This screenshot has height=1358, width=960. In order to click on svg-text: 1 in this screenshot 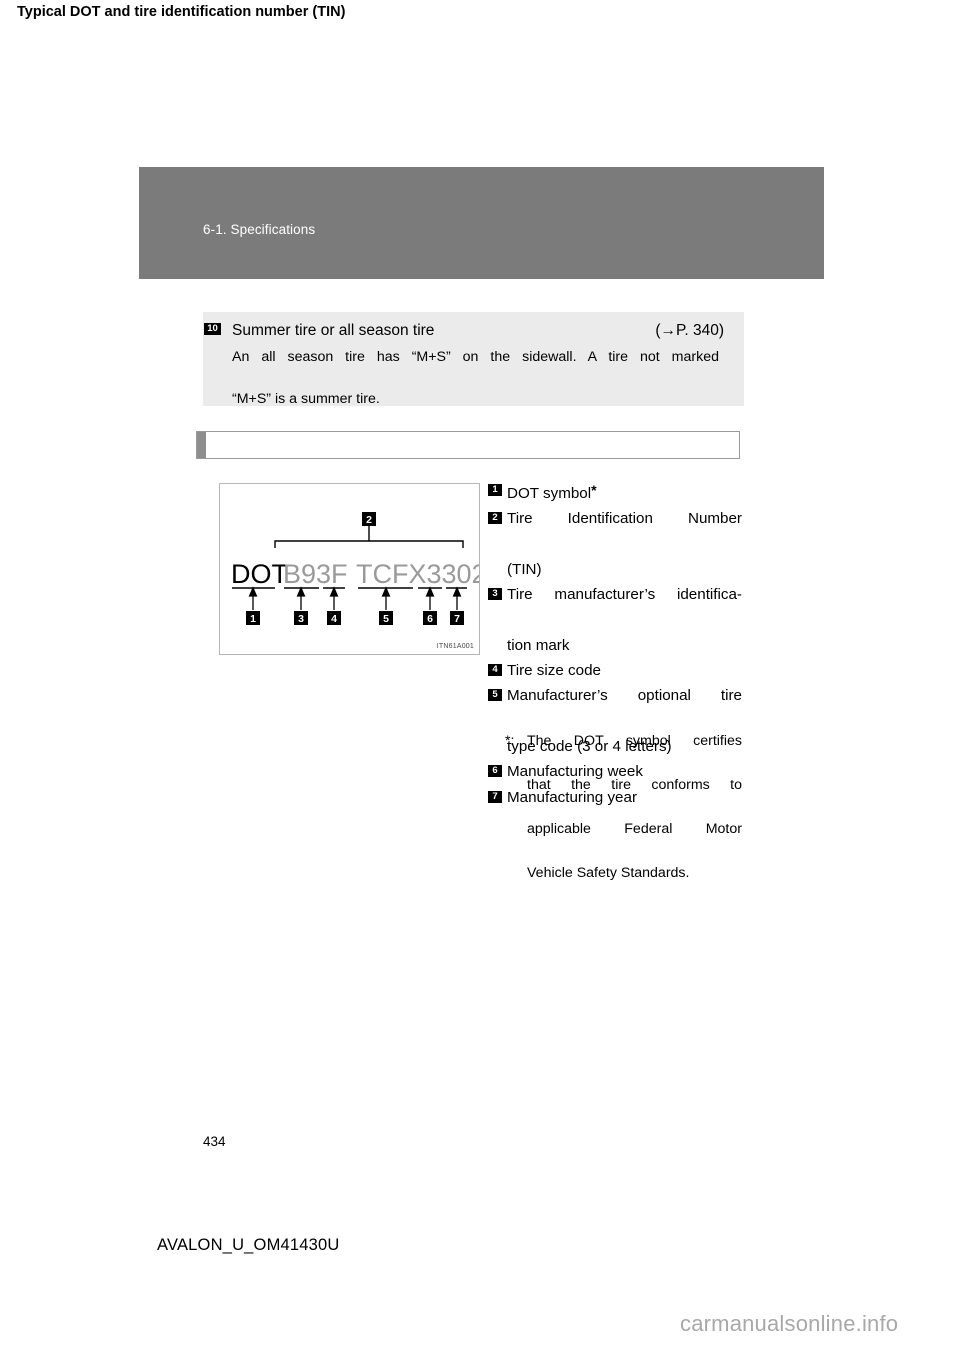, I will do `click(253, 619)`.